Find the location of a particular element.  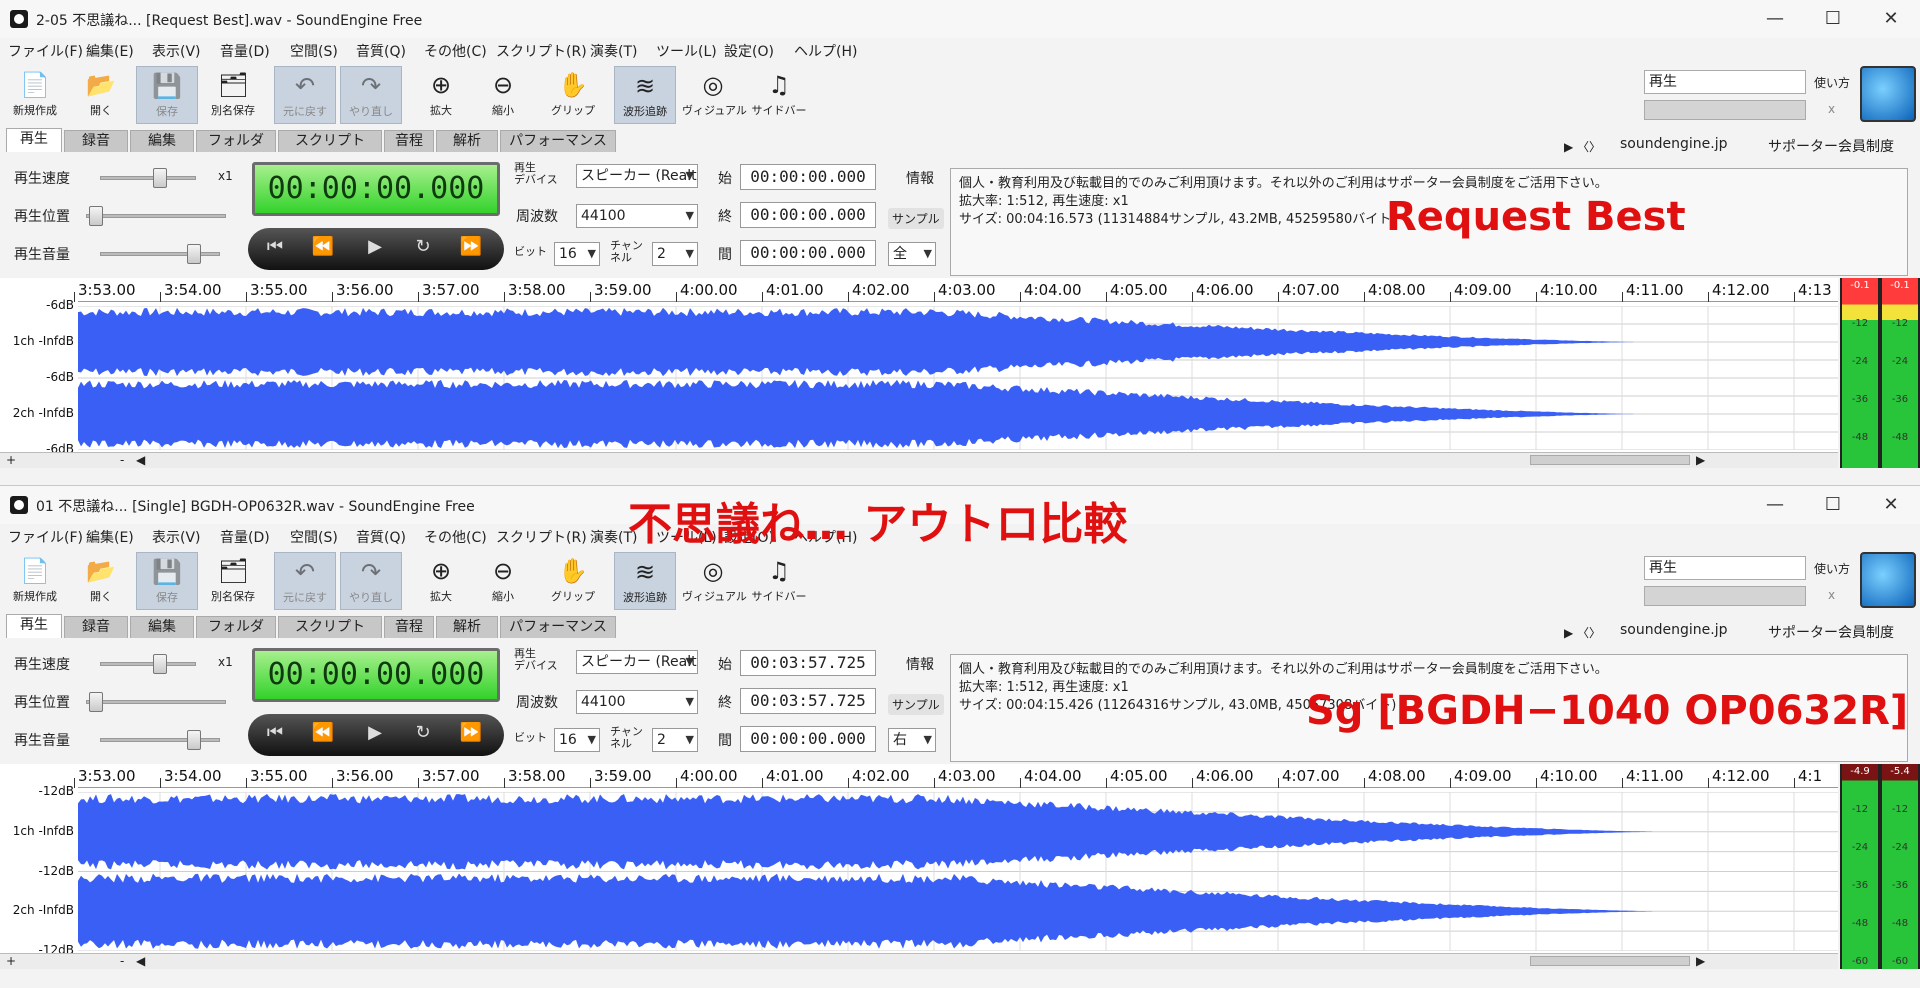

toolbar-redo-button: ↷ やり直し is located at coordinates (371, 581).